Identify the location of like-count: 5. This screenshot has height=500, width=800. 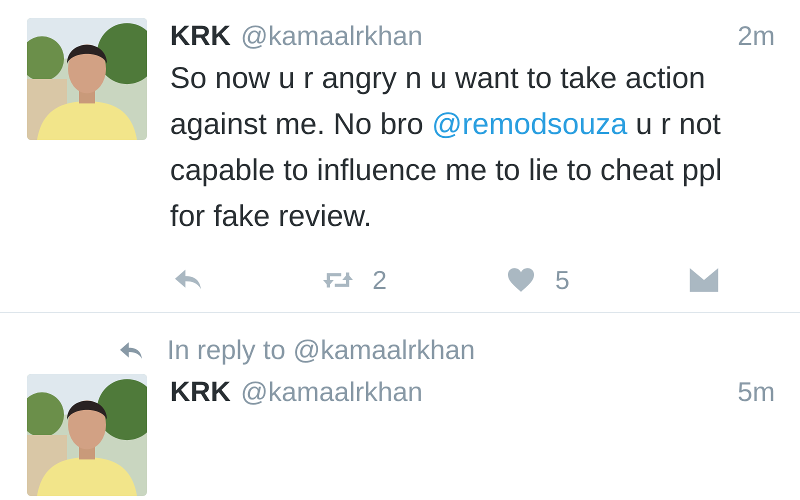
(562, 280).